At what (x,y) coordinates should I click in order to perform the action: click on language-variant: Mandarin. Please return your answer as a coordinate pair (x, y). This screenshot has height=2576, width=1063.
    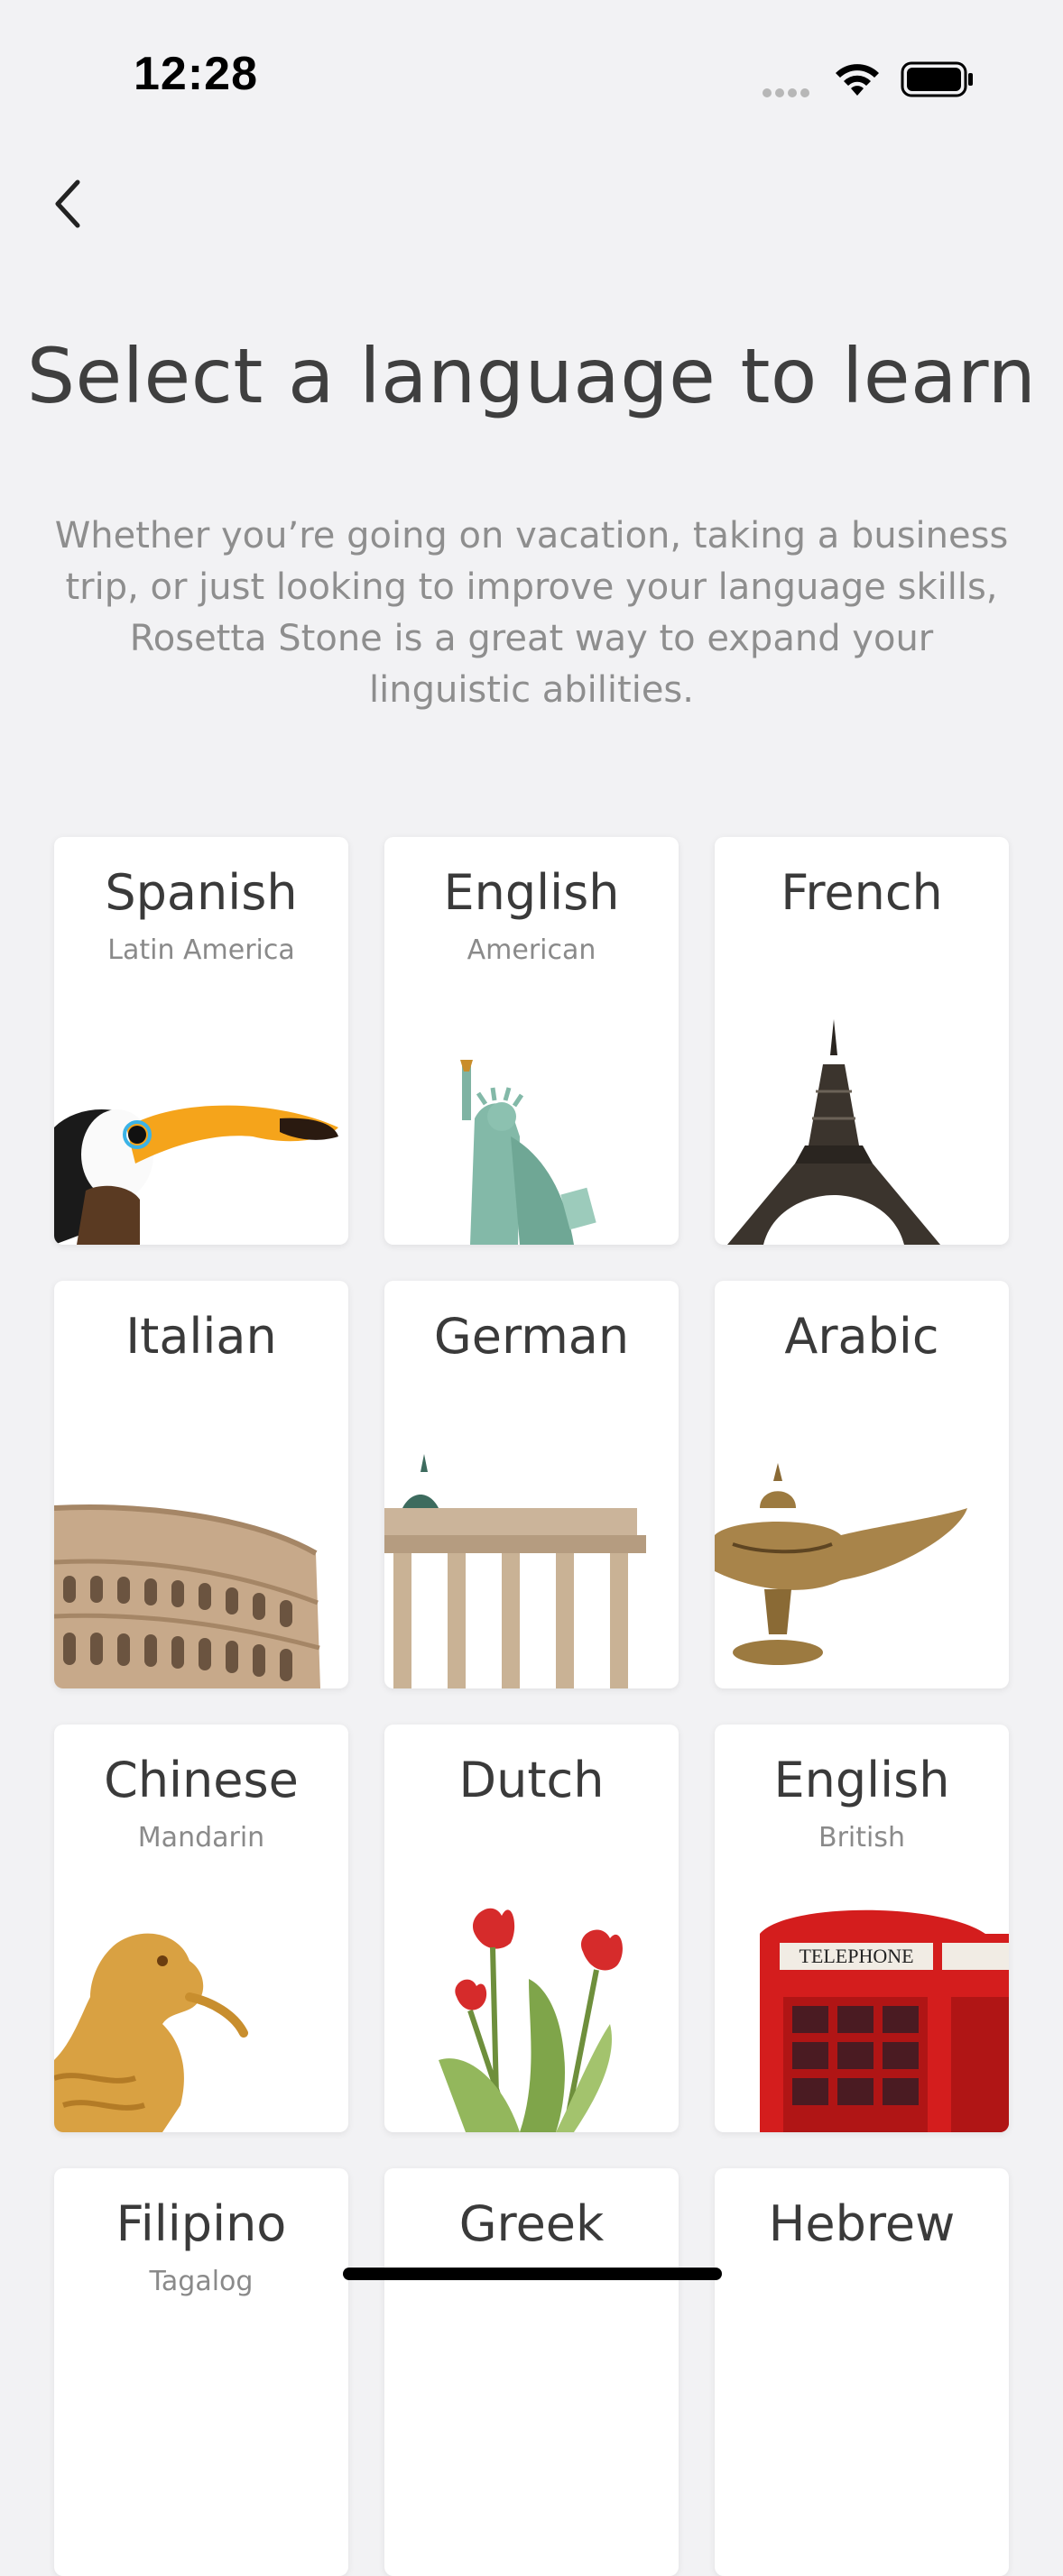
    Looking at the image, I should click on (201, 1838).